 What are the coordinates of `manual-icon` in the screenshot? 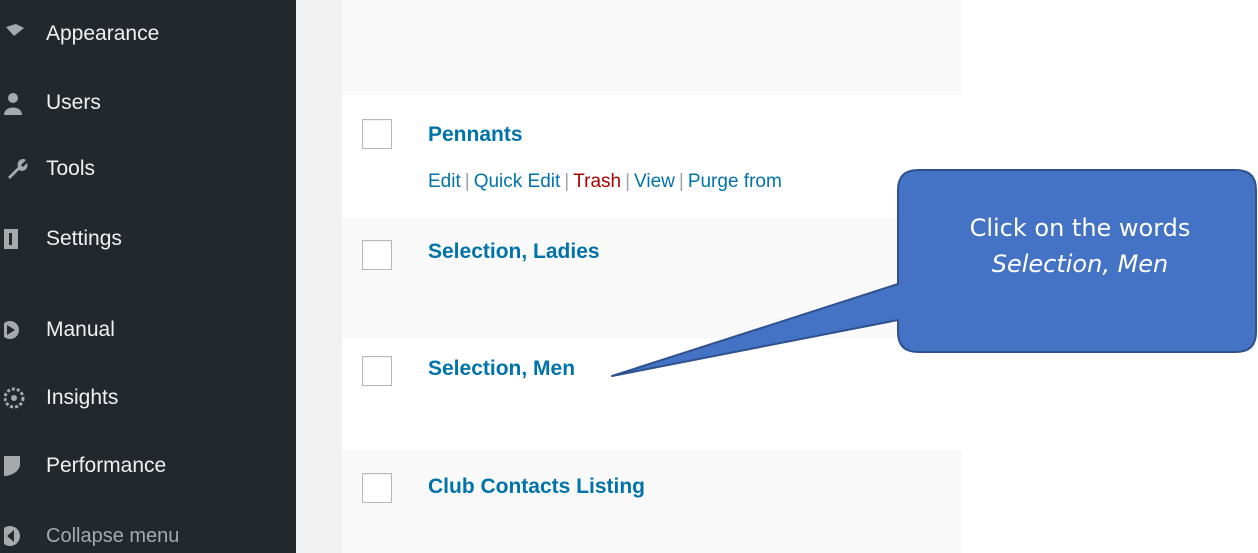 It's located at (16, 330).